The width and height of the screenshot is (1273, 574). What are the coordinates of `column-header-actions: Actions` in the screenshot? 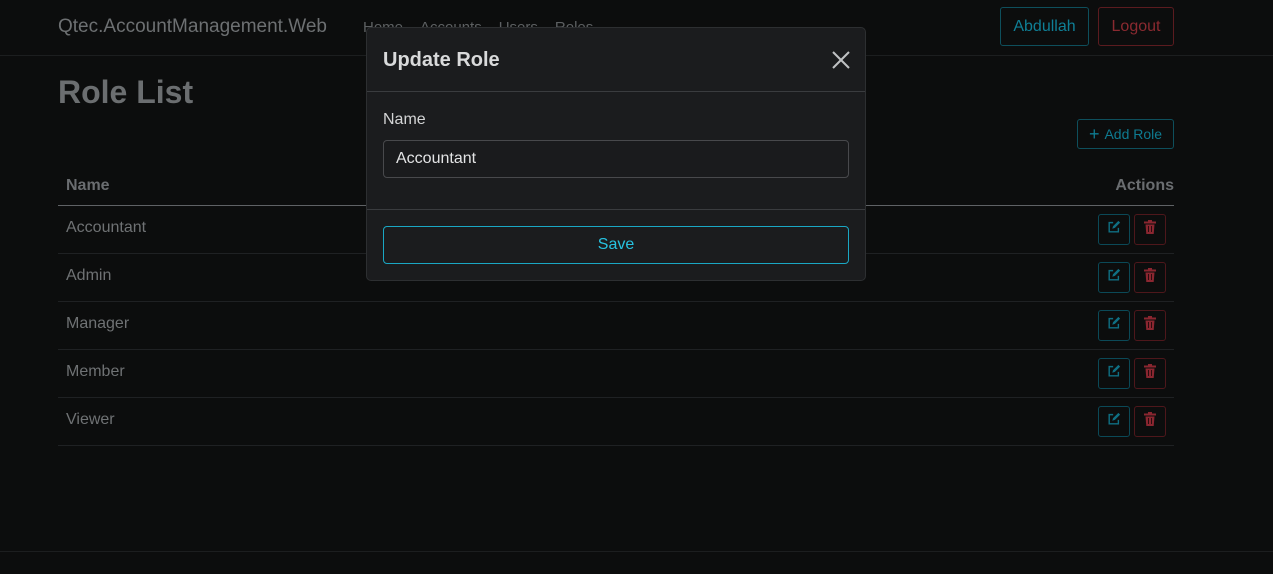 It's located at (1144, 185).